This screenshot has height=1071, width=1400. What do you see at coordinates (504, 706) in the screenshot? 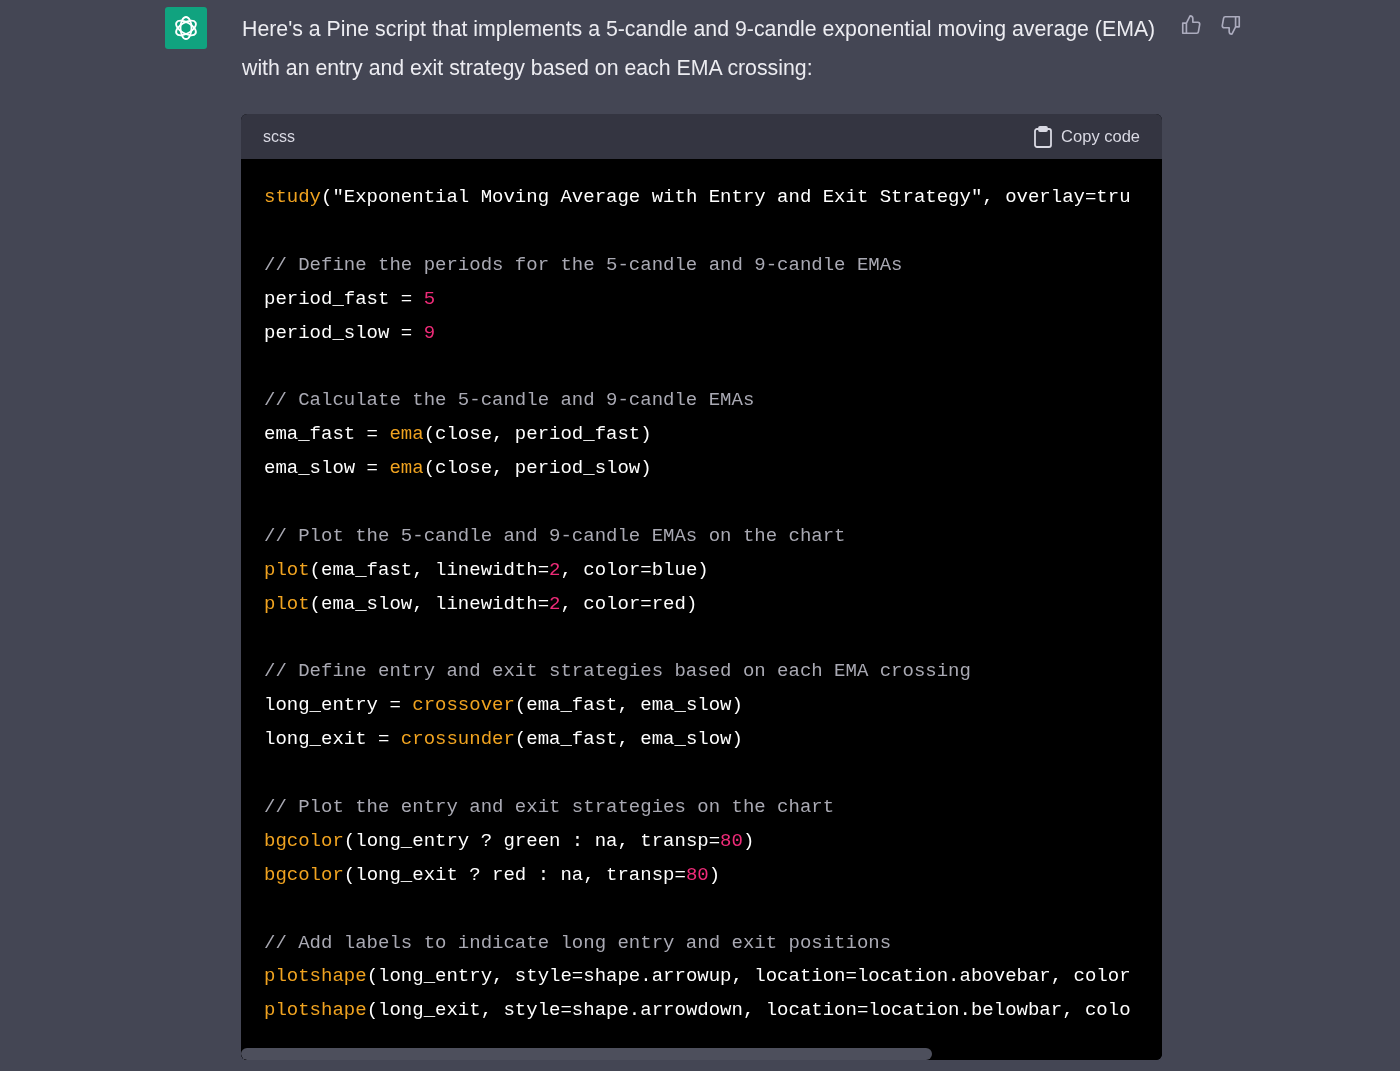
I see `code-line: long_entry = crossover(ema_fast, ema_slow)` at bounding box center [504, 706].